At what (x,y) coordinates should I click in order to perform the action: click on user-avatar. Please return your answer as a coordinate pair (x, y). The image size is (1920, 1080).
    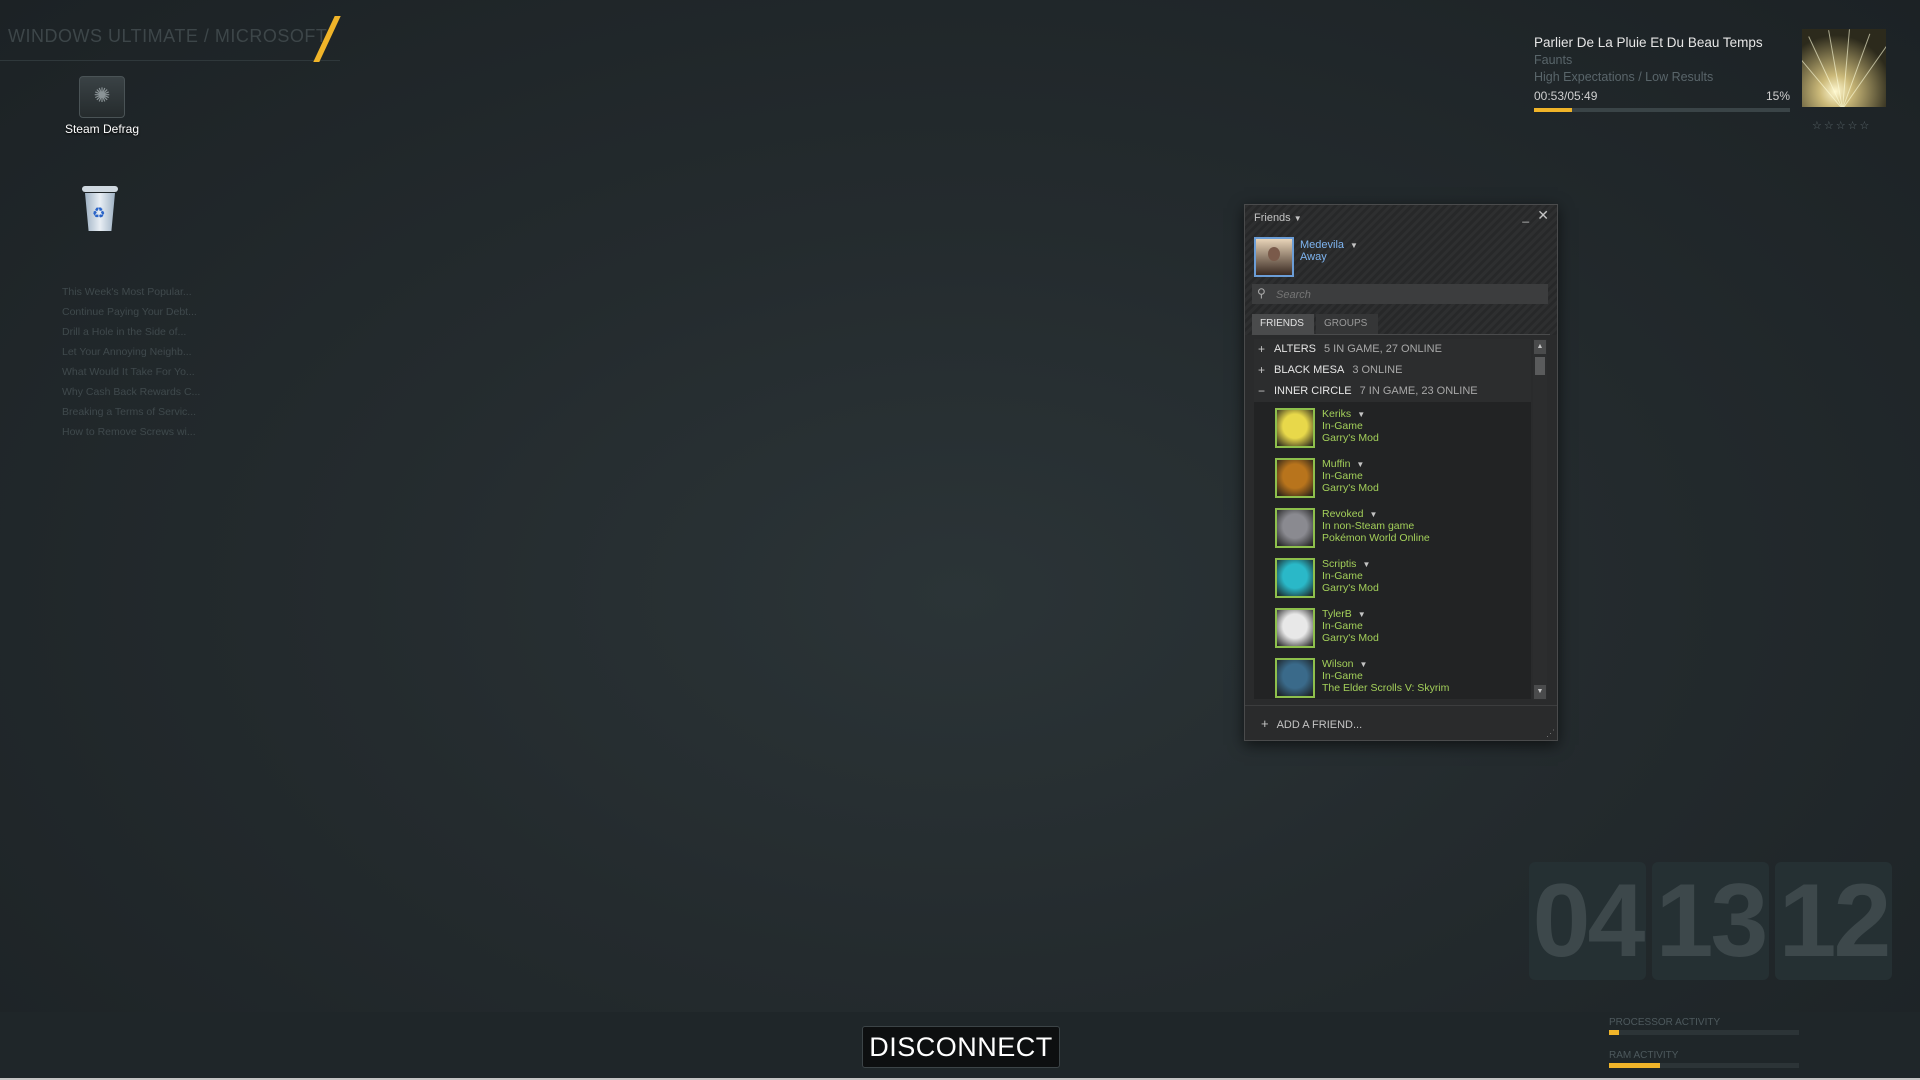
    Looking at the image, I should click on (1274, 257).